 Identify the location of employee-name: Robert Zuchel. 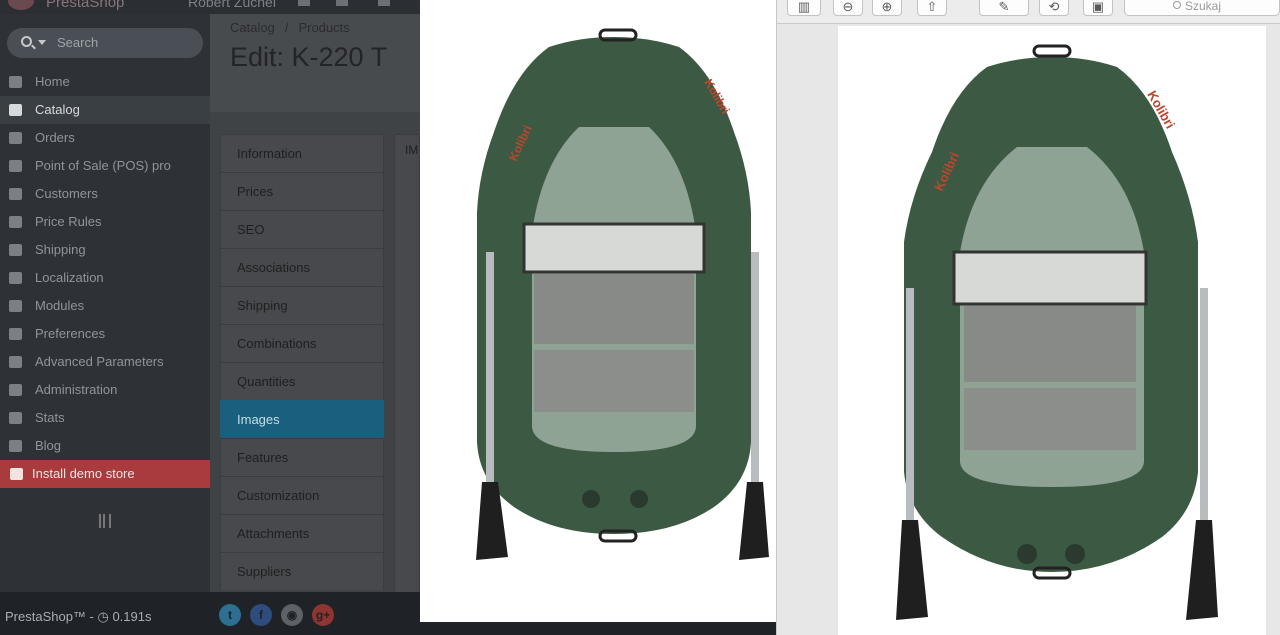
(232, 5).